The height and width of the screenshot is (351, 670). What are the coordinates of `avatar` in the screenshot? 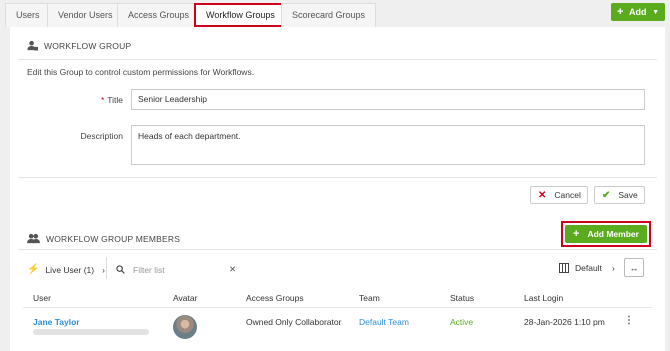 It's located at (185, 327).